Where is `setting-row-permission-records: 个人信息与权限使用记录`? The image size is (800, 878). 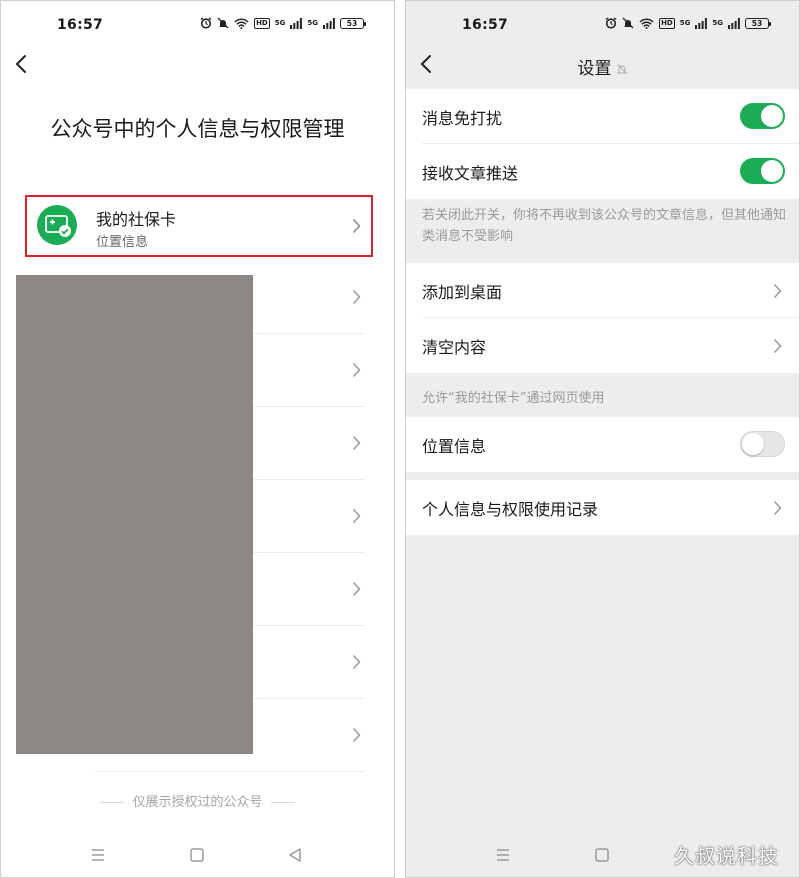
setting-row-permission-records: 个人信息与权限使用记录 is located at coordinates (602, 507).